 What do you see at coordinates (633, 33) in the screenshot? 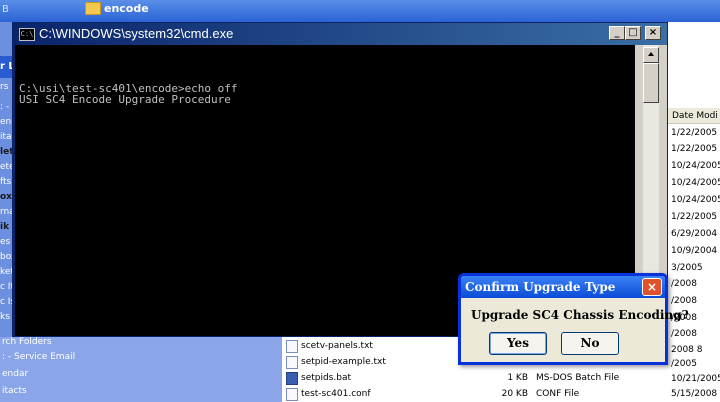
I see `maximize-button: □` at bounding box center [633, 33].